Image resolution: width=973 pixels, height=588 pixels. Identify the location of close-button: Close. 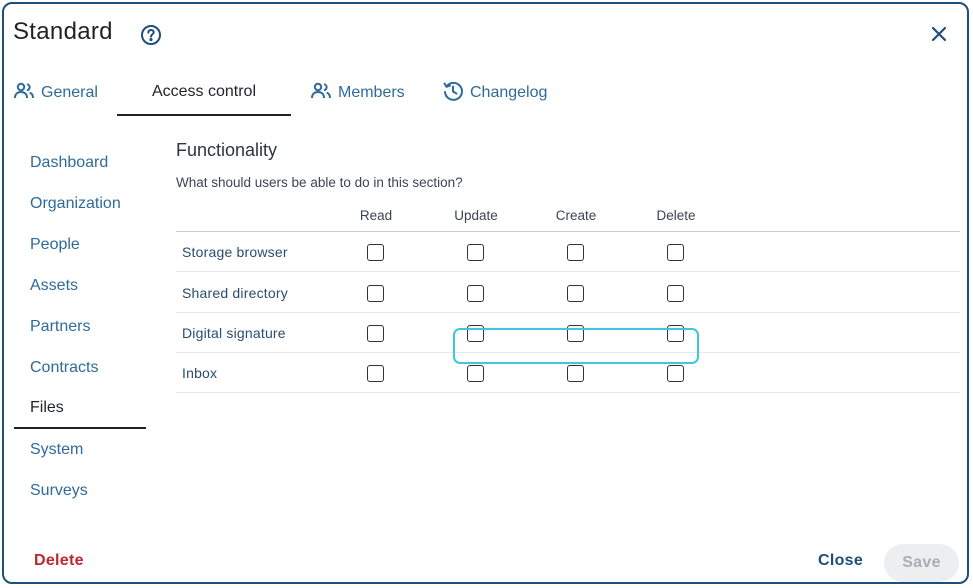
(840, 561).